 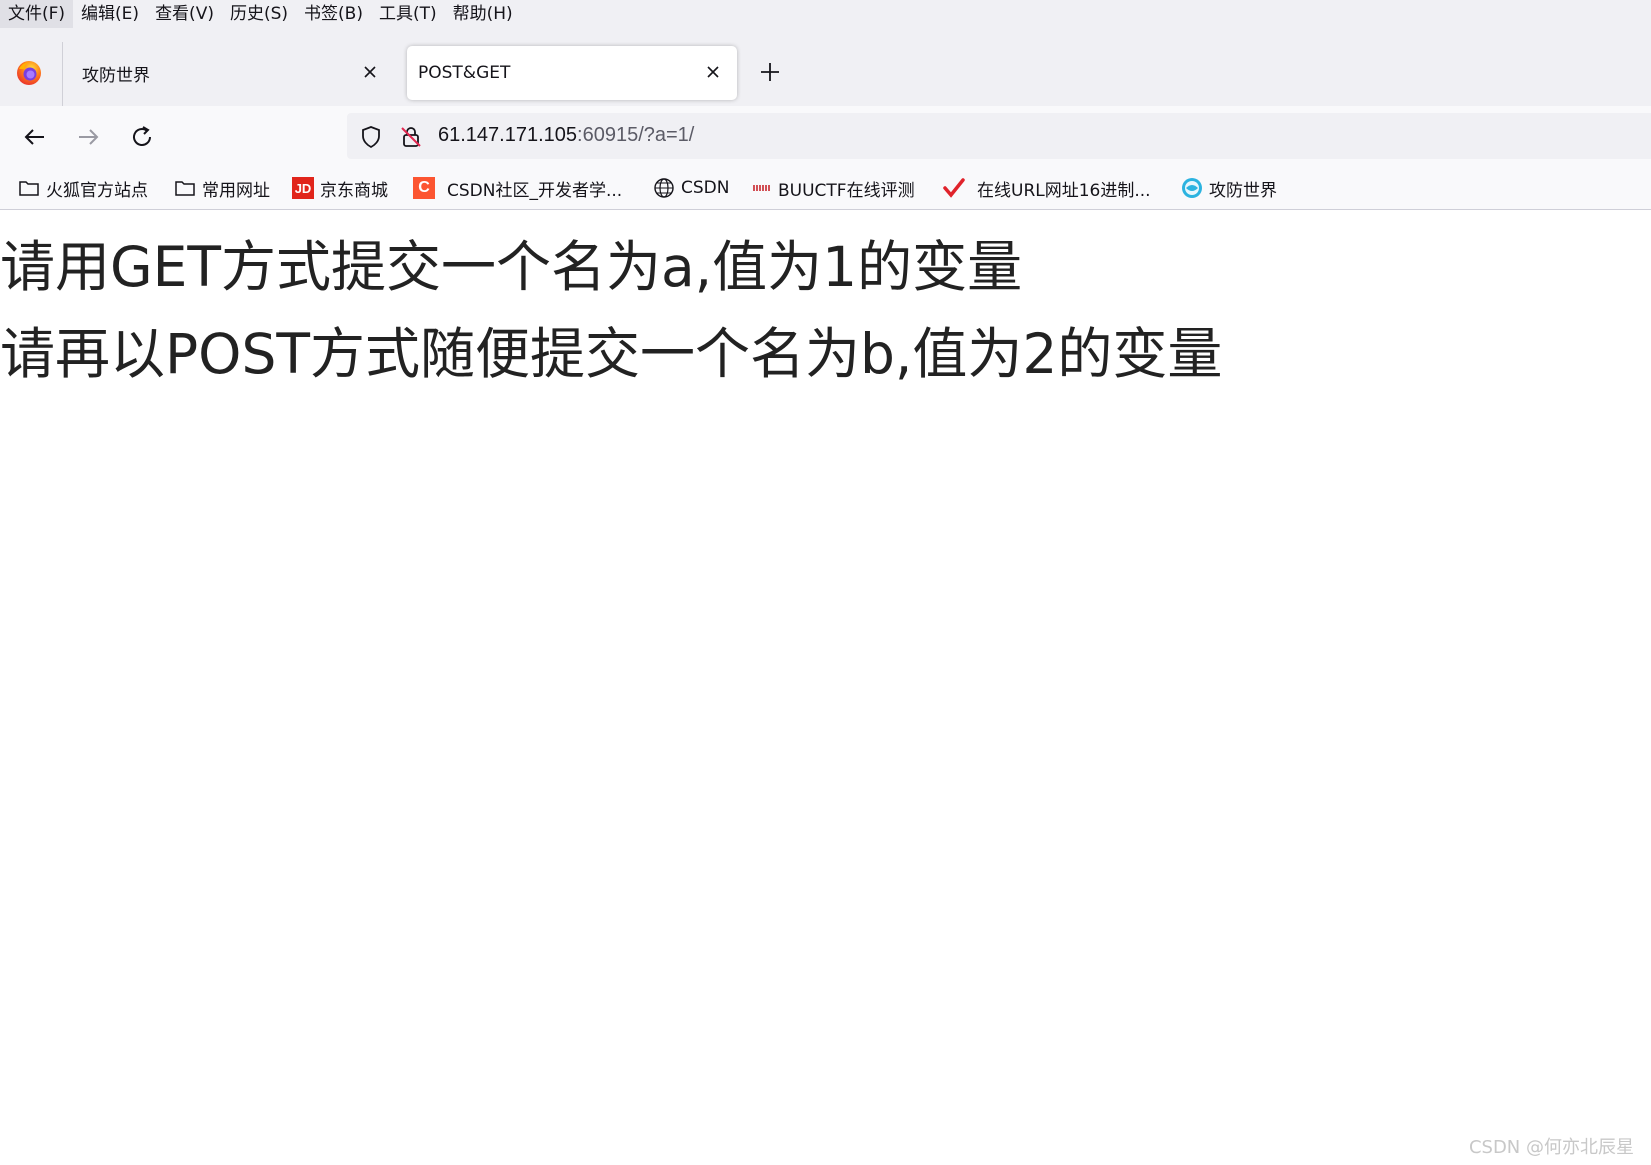 I want to click on menu-edit: 编辑(E), so click(x=110, y=14).